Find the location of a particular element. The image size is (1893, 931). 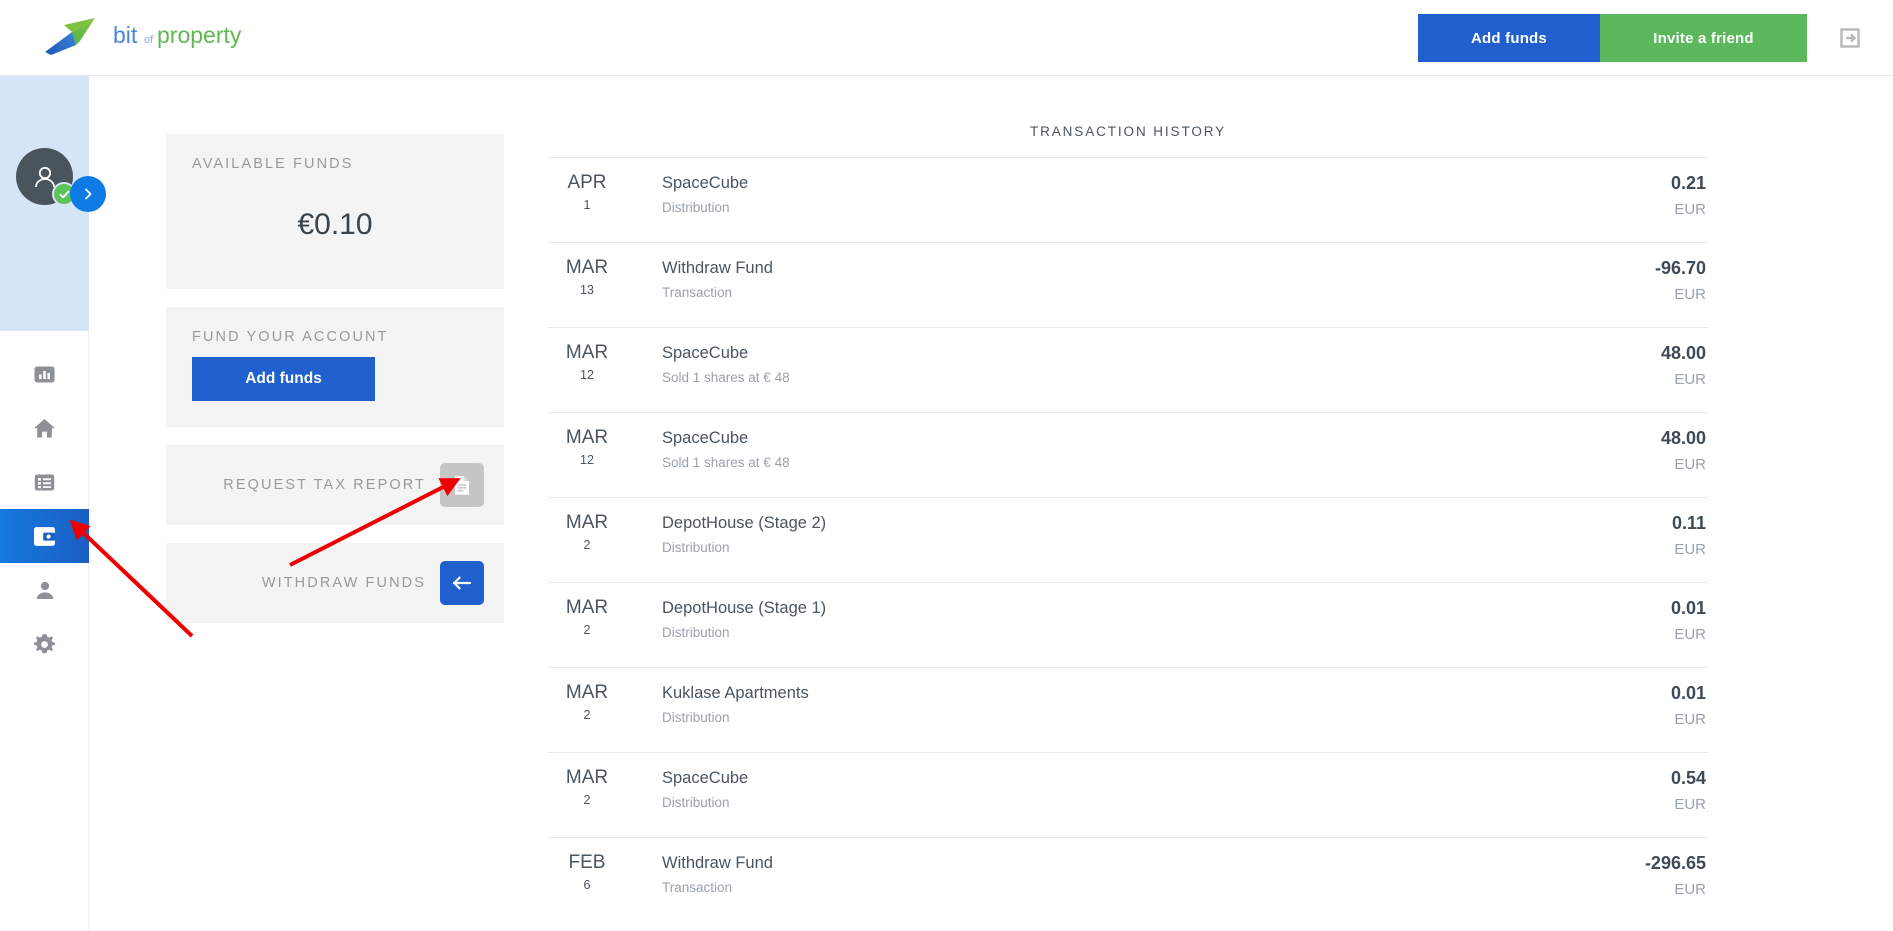

wallet-icon is located at coordinates (44, 536).